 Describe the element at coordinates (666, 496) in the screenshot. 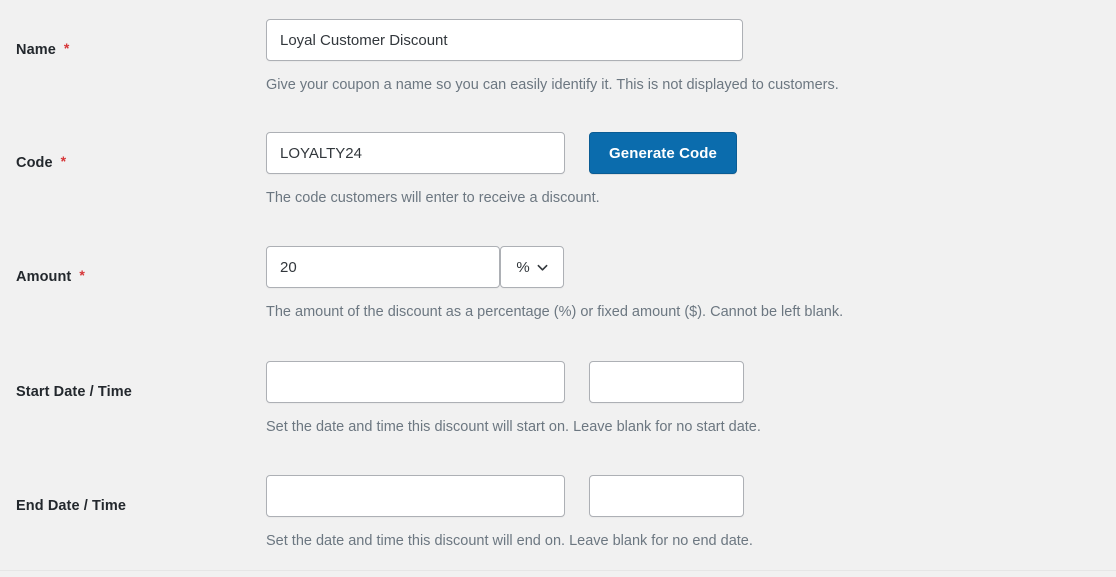

I see `end-time-input` at that location.